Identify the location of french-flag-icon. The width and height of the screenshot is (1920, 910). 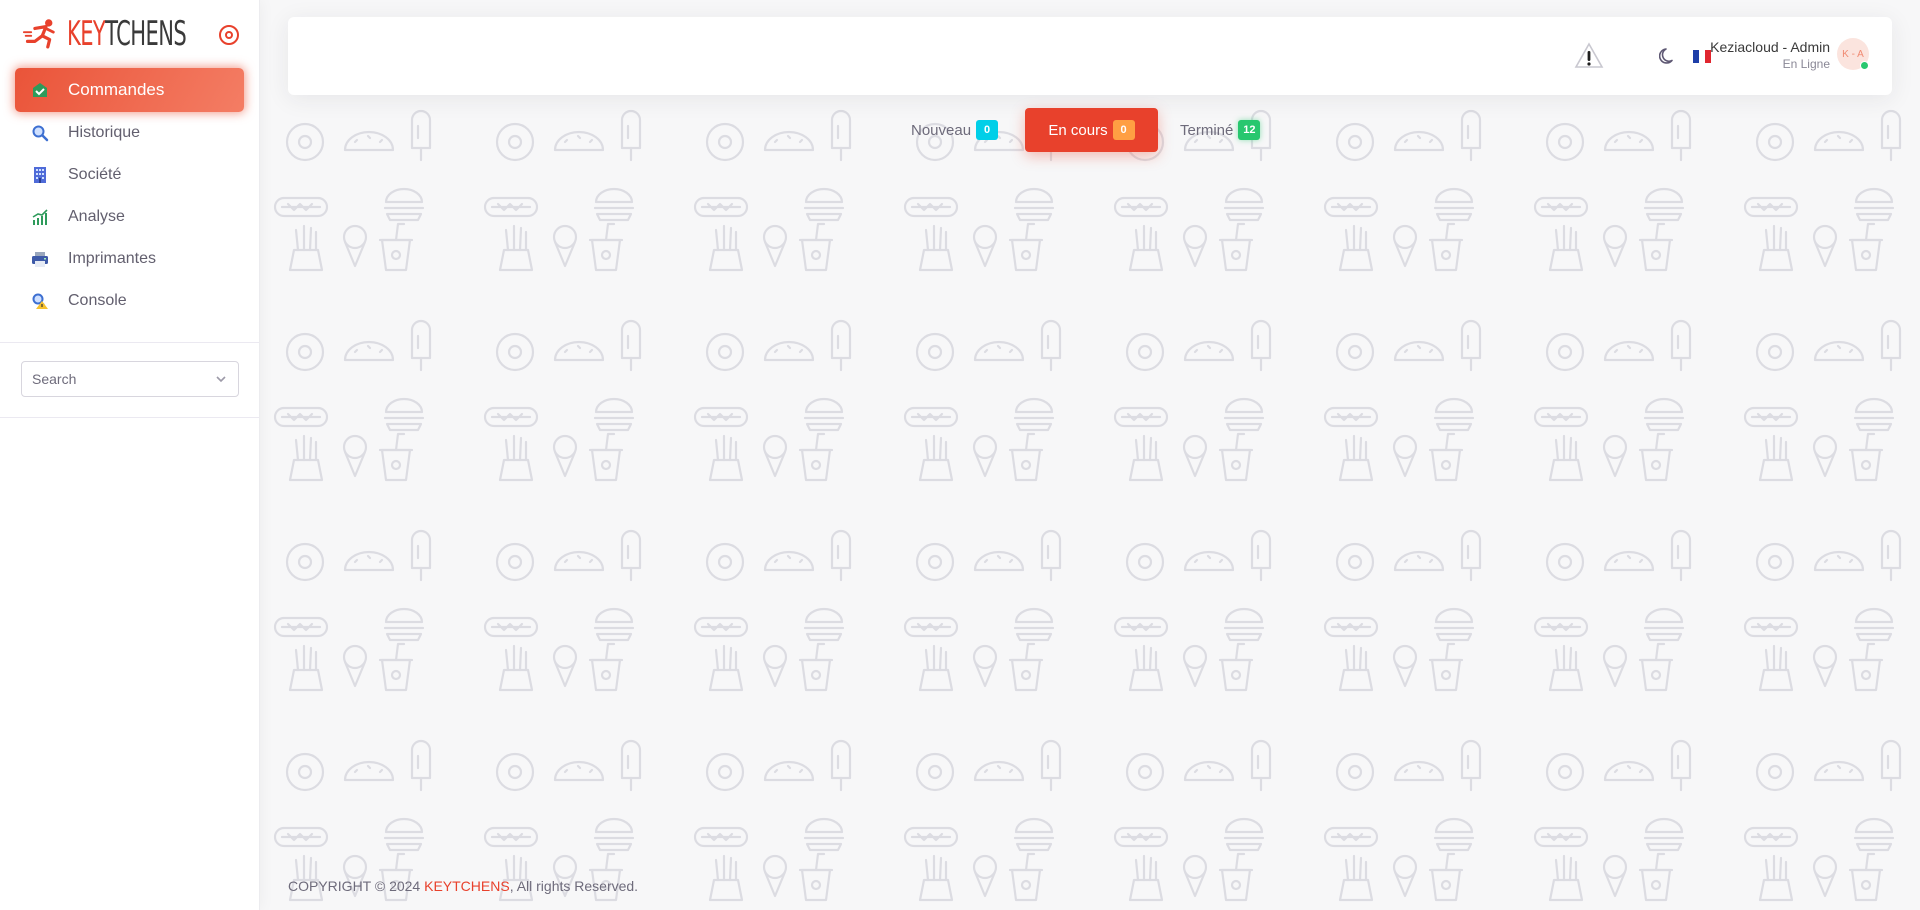
(1702, 56).